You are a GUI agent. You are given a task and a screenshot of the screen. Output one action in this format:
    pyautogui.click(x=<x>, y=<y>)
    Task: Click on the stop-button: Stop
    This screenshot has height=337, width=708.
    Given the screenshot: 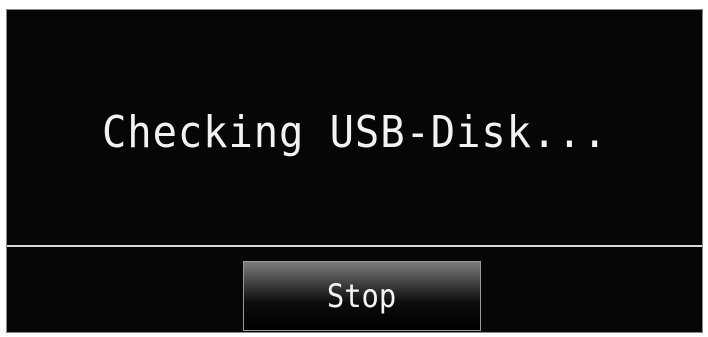 What is the action you would take?
    pyautogui.click(x=362, y=296)
    